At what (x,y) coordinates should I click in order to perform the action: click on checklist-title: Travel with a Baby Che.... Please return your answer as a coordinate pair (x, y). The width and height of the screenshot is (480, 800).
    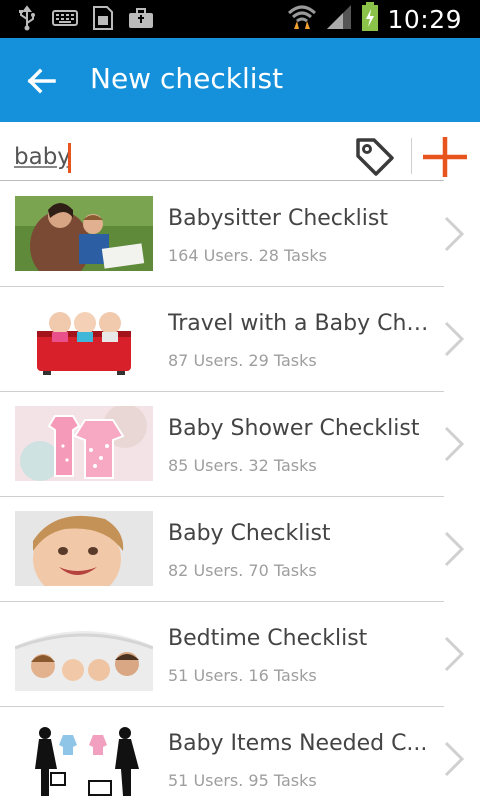
    Looking at the image, I should click on (301, 323).